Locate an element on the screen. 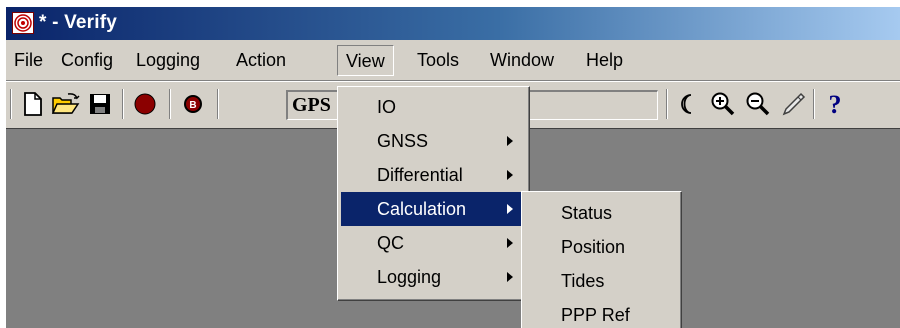 The width and height of the screenshot is (900, 328). pencil-icon is located at coordinates (794, 104).